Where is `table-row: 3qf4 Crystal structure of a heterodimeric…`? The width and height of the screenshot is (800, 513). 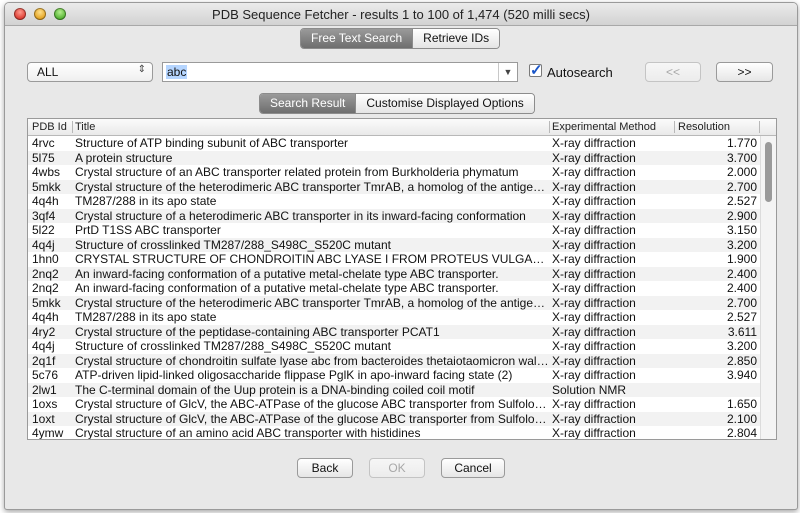
table-row: 3qf4 Crystal structure of a heterodimeric… is located at coordinates (394, 215).